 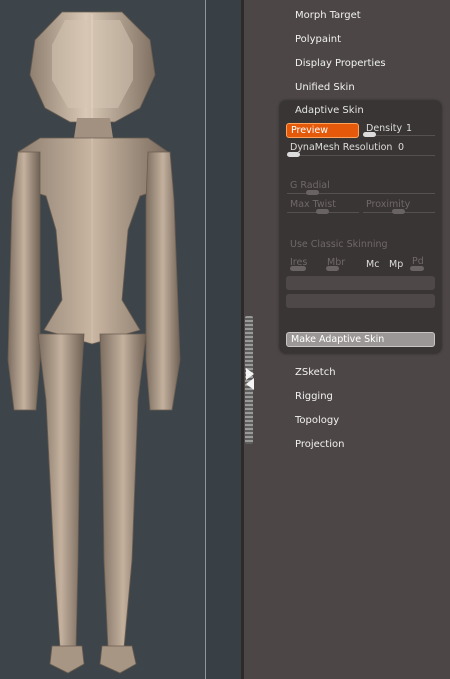 What do you see at coordinates (369, 134) in the screenshot?
I see `density-slider` at bounding box center [369, 134].